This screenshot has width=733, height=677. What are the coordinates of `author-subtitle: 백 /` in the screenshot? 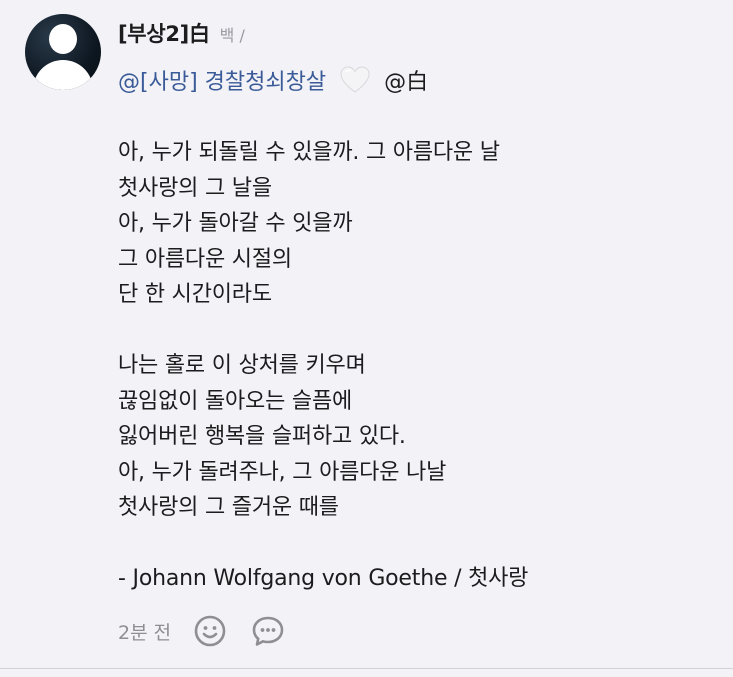 It's located at (232, 35).